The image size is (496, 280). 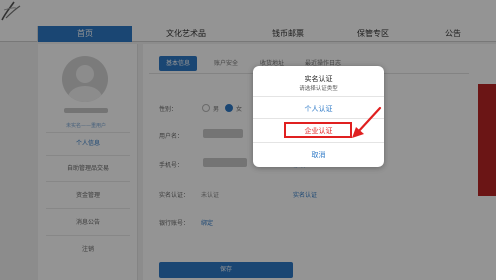 What do you see at coordinates (318, 131) in the screenshot?
I see `company-verification-option: 企业认证` at bounding box center [318, 131].